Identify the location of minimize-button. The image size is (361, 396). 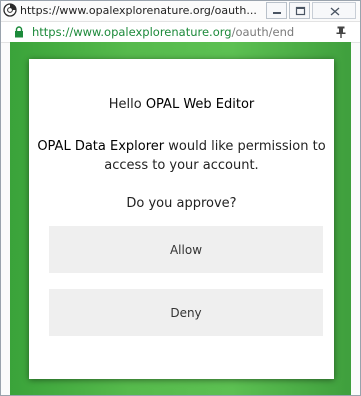
(276, 10).